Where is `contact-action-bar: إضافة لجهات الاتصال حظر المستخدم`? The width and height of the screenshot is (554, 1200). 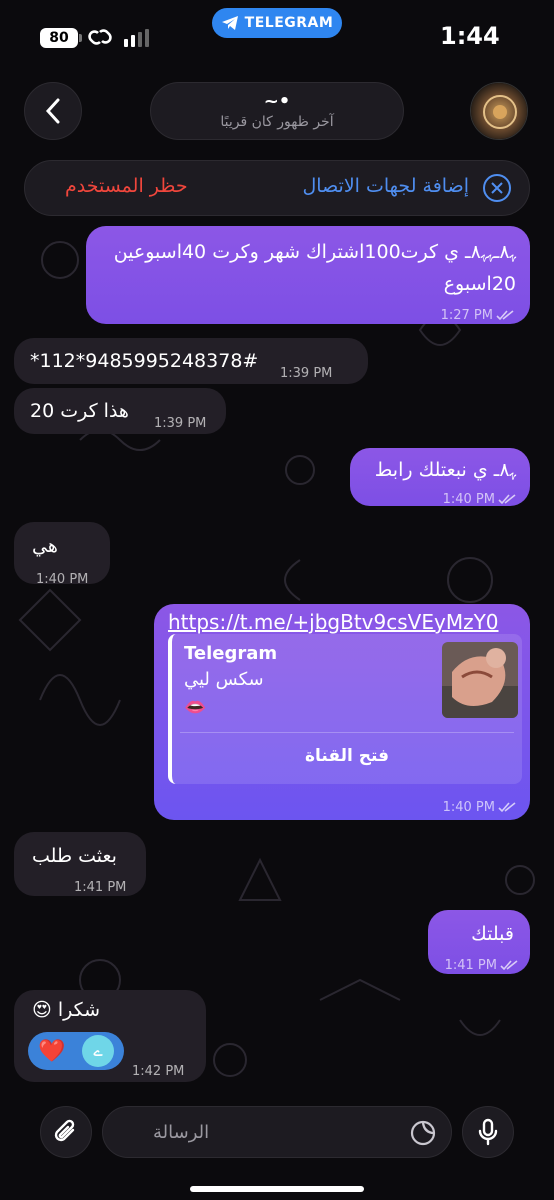
contact-action-bar: إضافة لجهات الاتصال حظر المستخدم is located at coordinates (277, 188).